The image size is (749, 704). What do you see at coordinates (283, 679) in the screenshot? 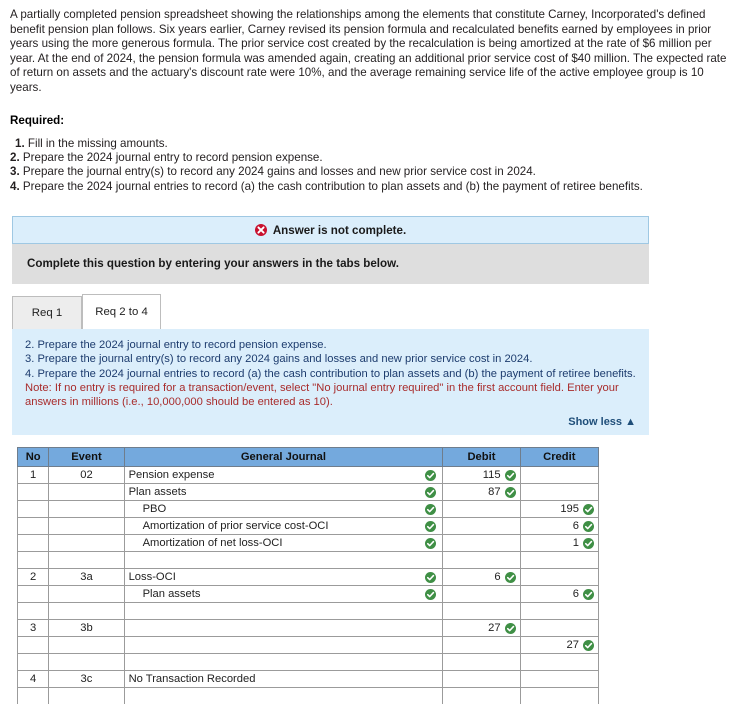
I see `cell-account-select: No Transaction Recorded` at bounding box center [283, 679].